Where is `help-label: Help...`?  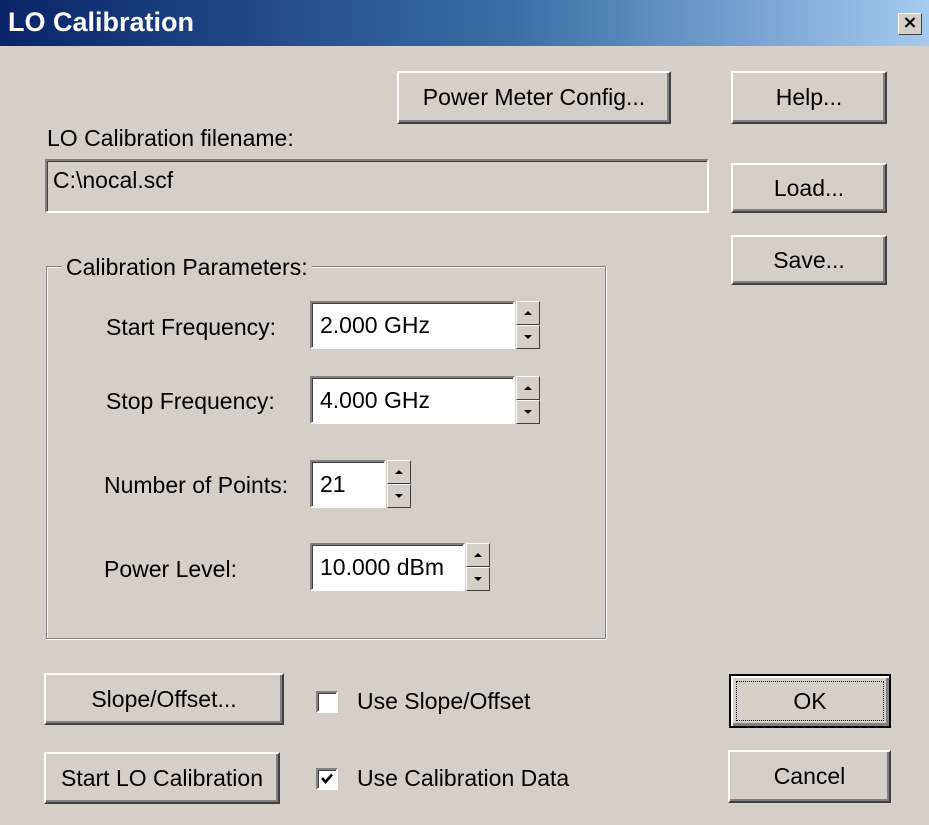 help-label: Help... is located at coordinates (809, 97).